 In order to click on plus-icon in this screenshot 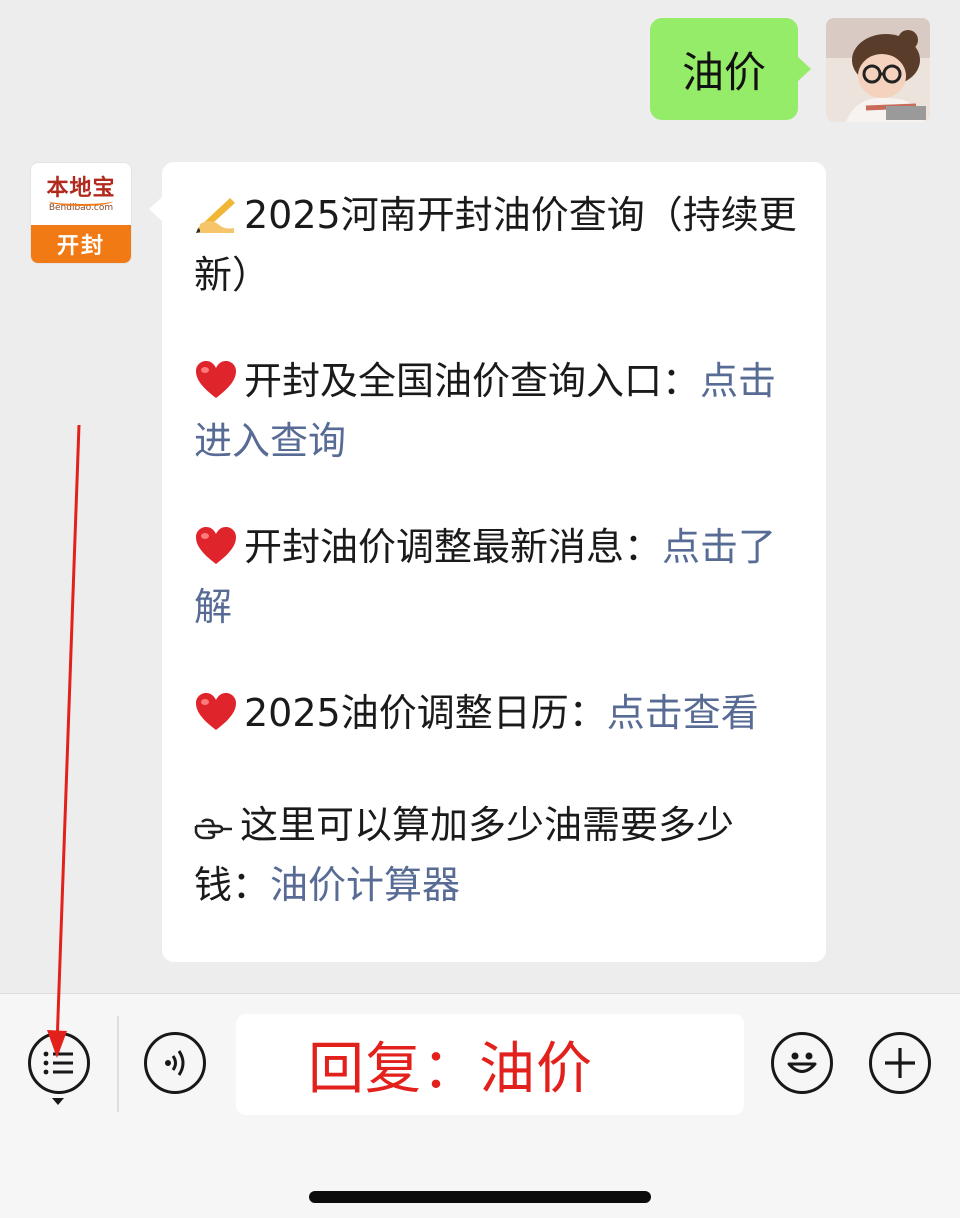, I will do `click(900, 1063)`.